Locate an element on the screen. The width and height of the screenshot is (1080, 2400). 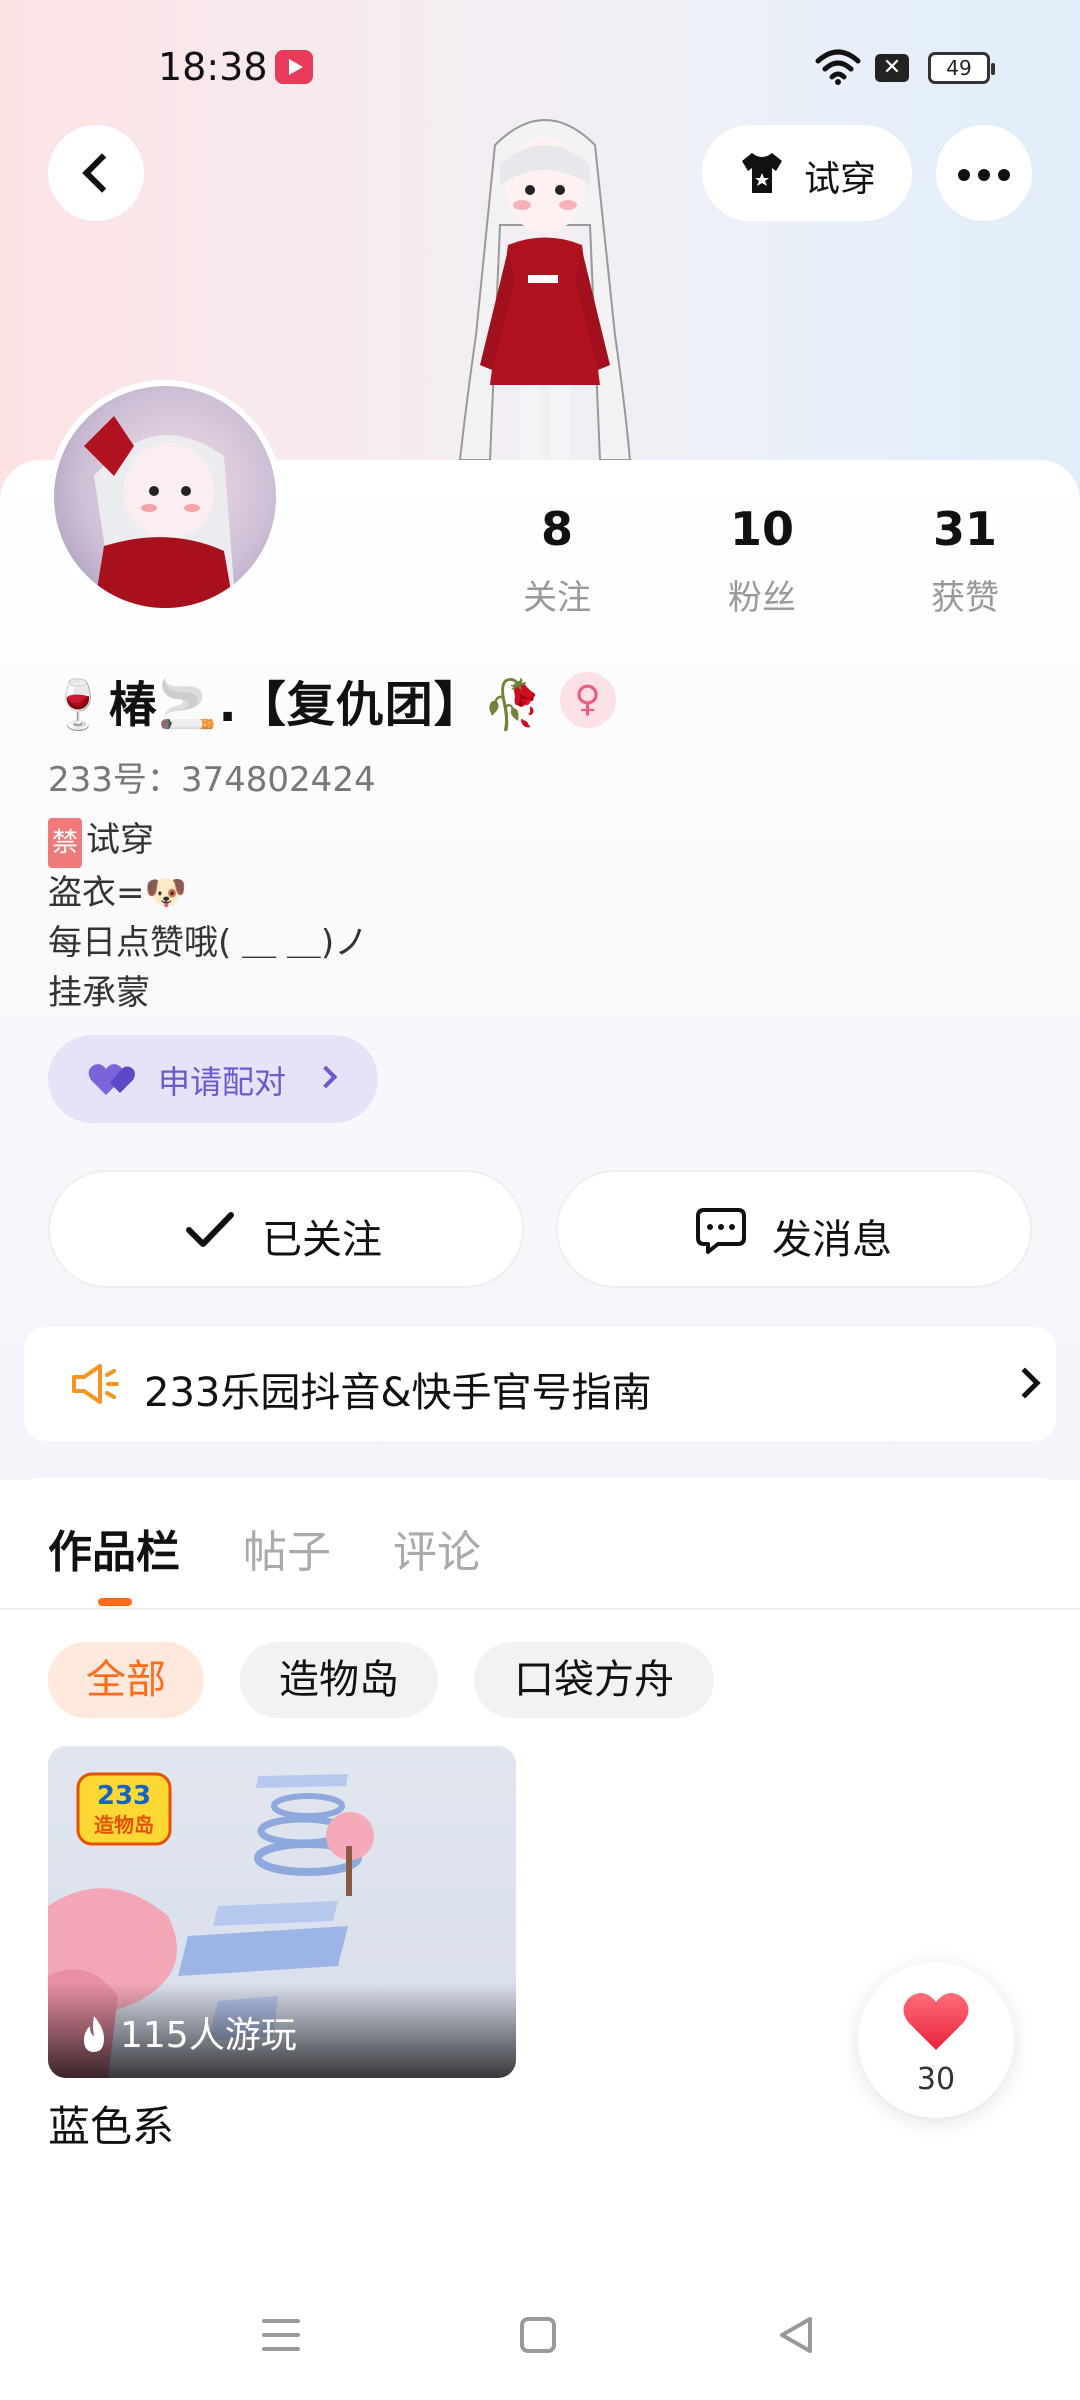
profile-avatar is located at coordinates (165, 497).